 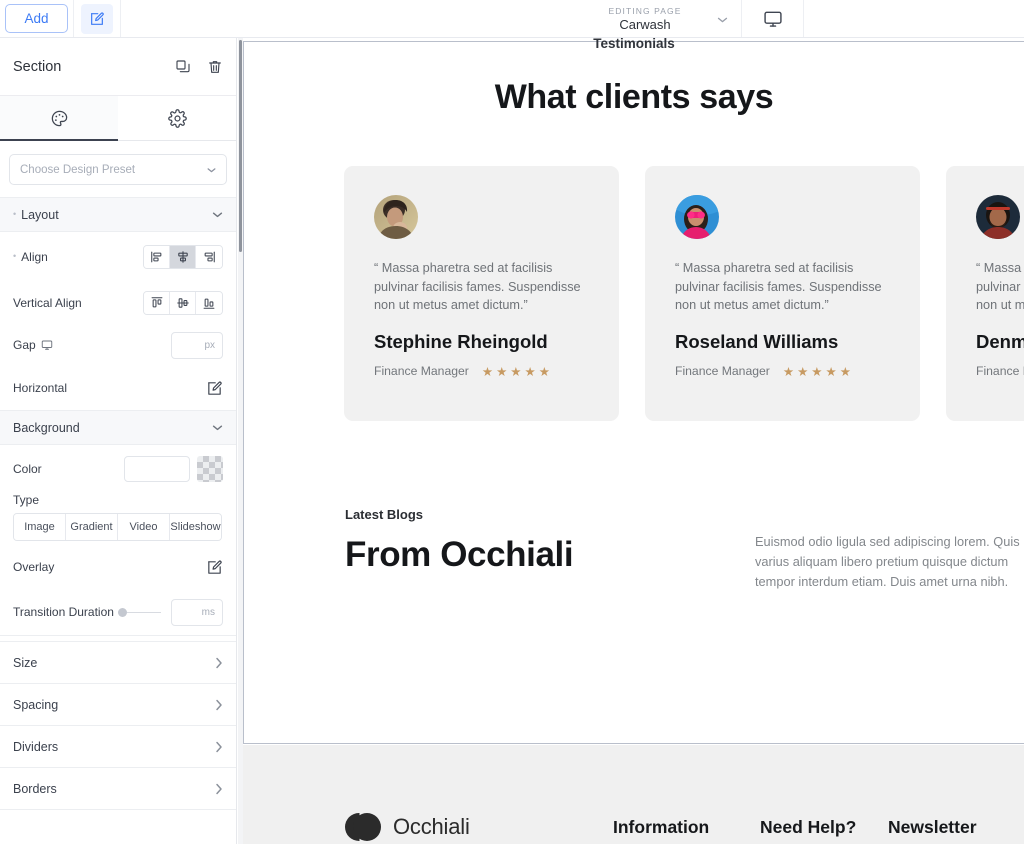 I want to click on newsletter-title: Newsletter, so click(x=932, y=827).